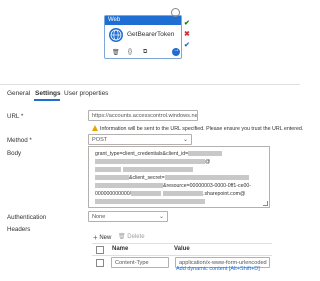 The image size is (320, 281). What do you see at coordinates (116, 52) in the screenshot?
I see `delete-activity-icon: 🗑` at bounding box center [116, 52].